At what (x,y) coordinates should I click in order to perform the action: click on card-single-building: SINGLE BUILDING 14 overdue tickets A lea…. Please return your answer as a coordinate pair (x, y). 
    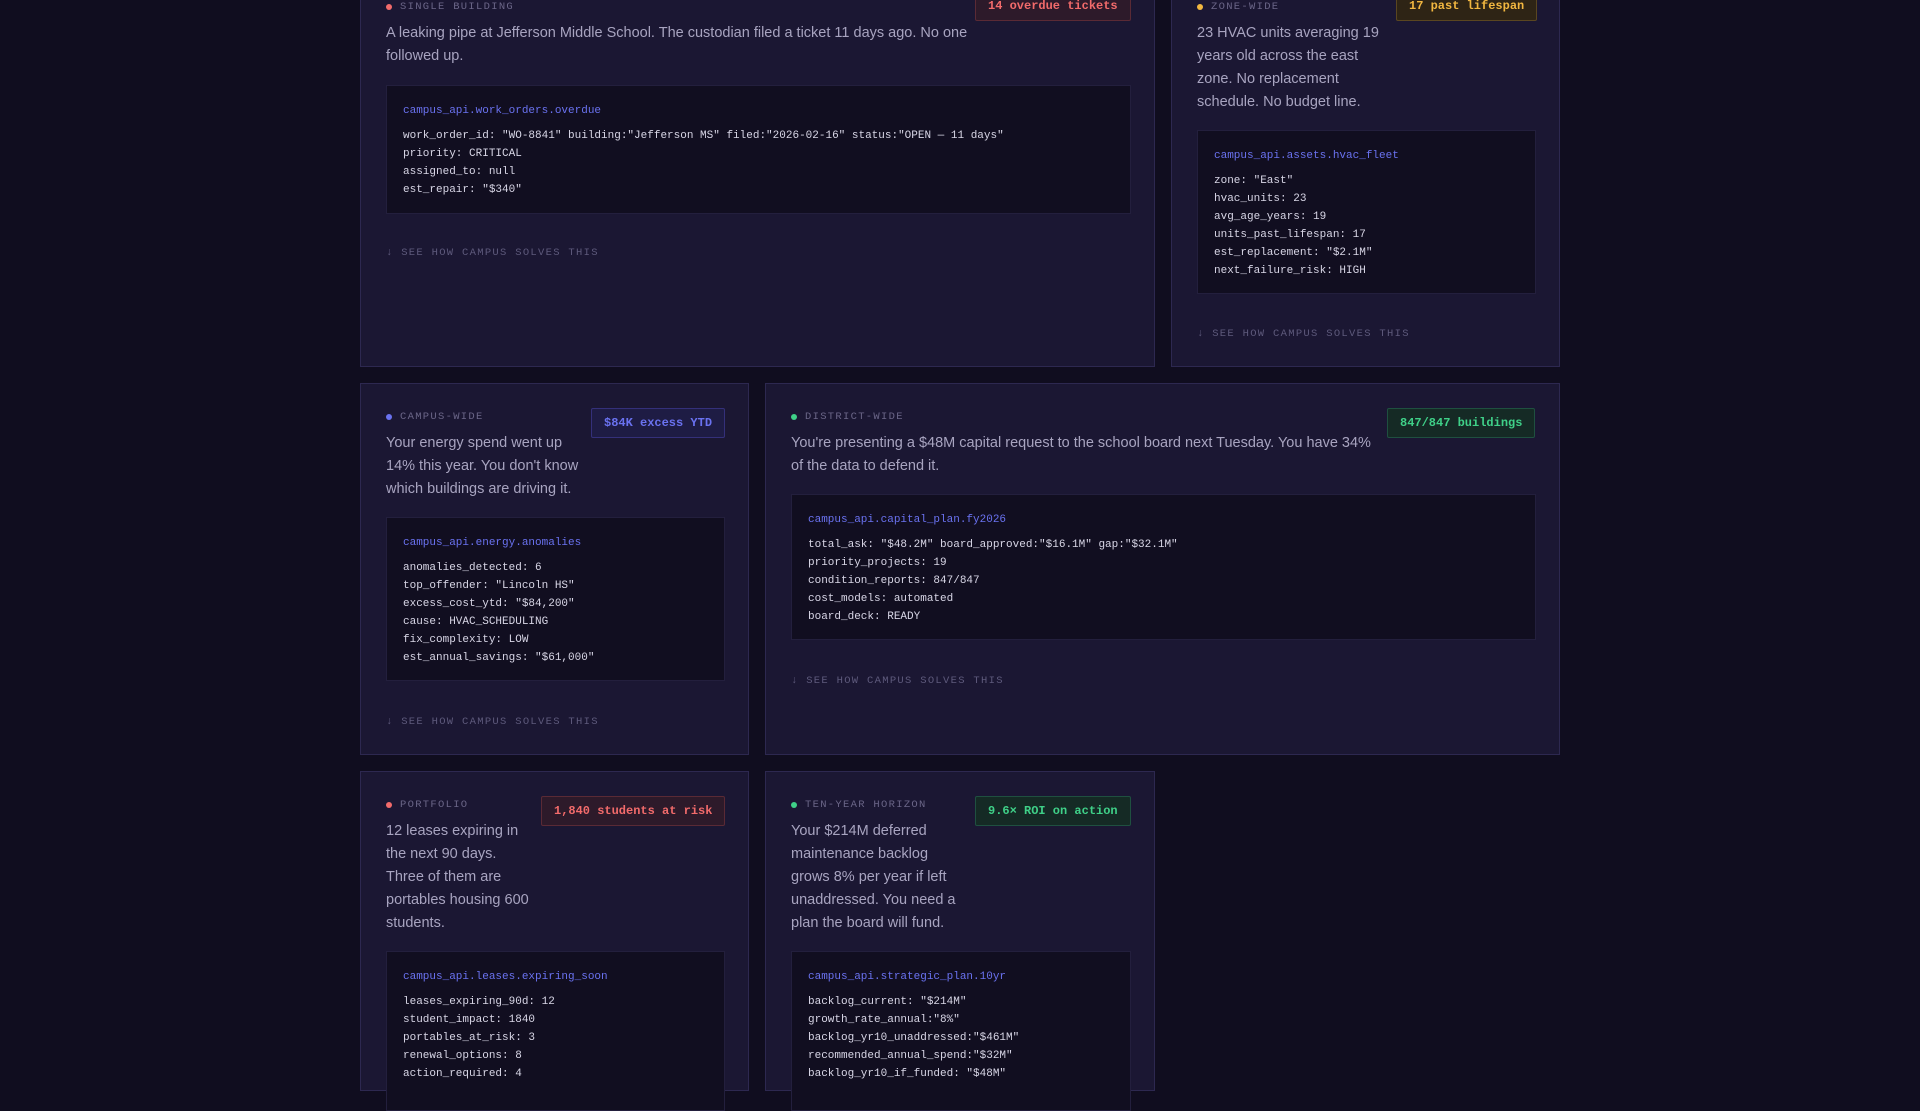
    Looking at the image, I should click on (757, 183).